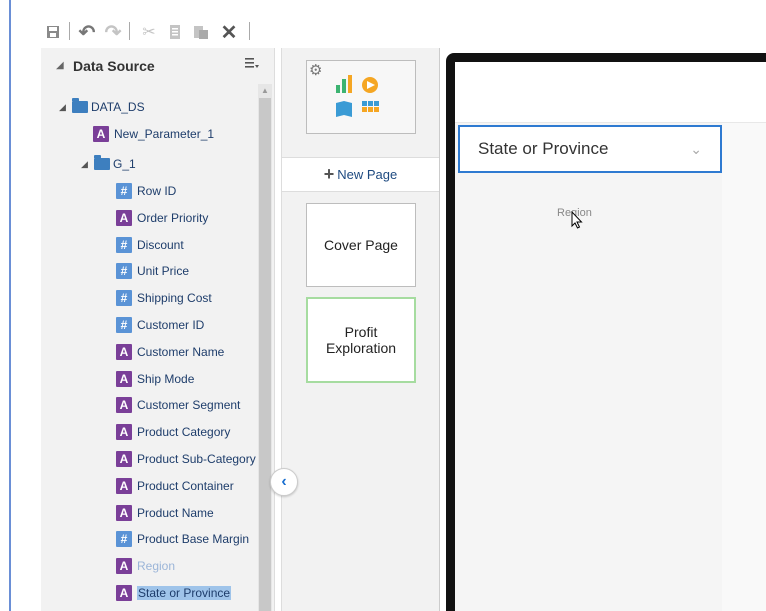 The height and width of the screenshot is (611, 766). Describe the element at coordinates (124, 164) in the screenshot. I see `tree-node-label: G_1` at that location.